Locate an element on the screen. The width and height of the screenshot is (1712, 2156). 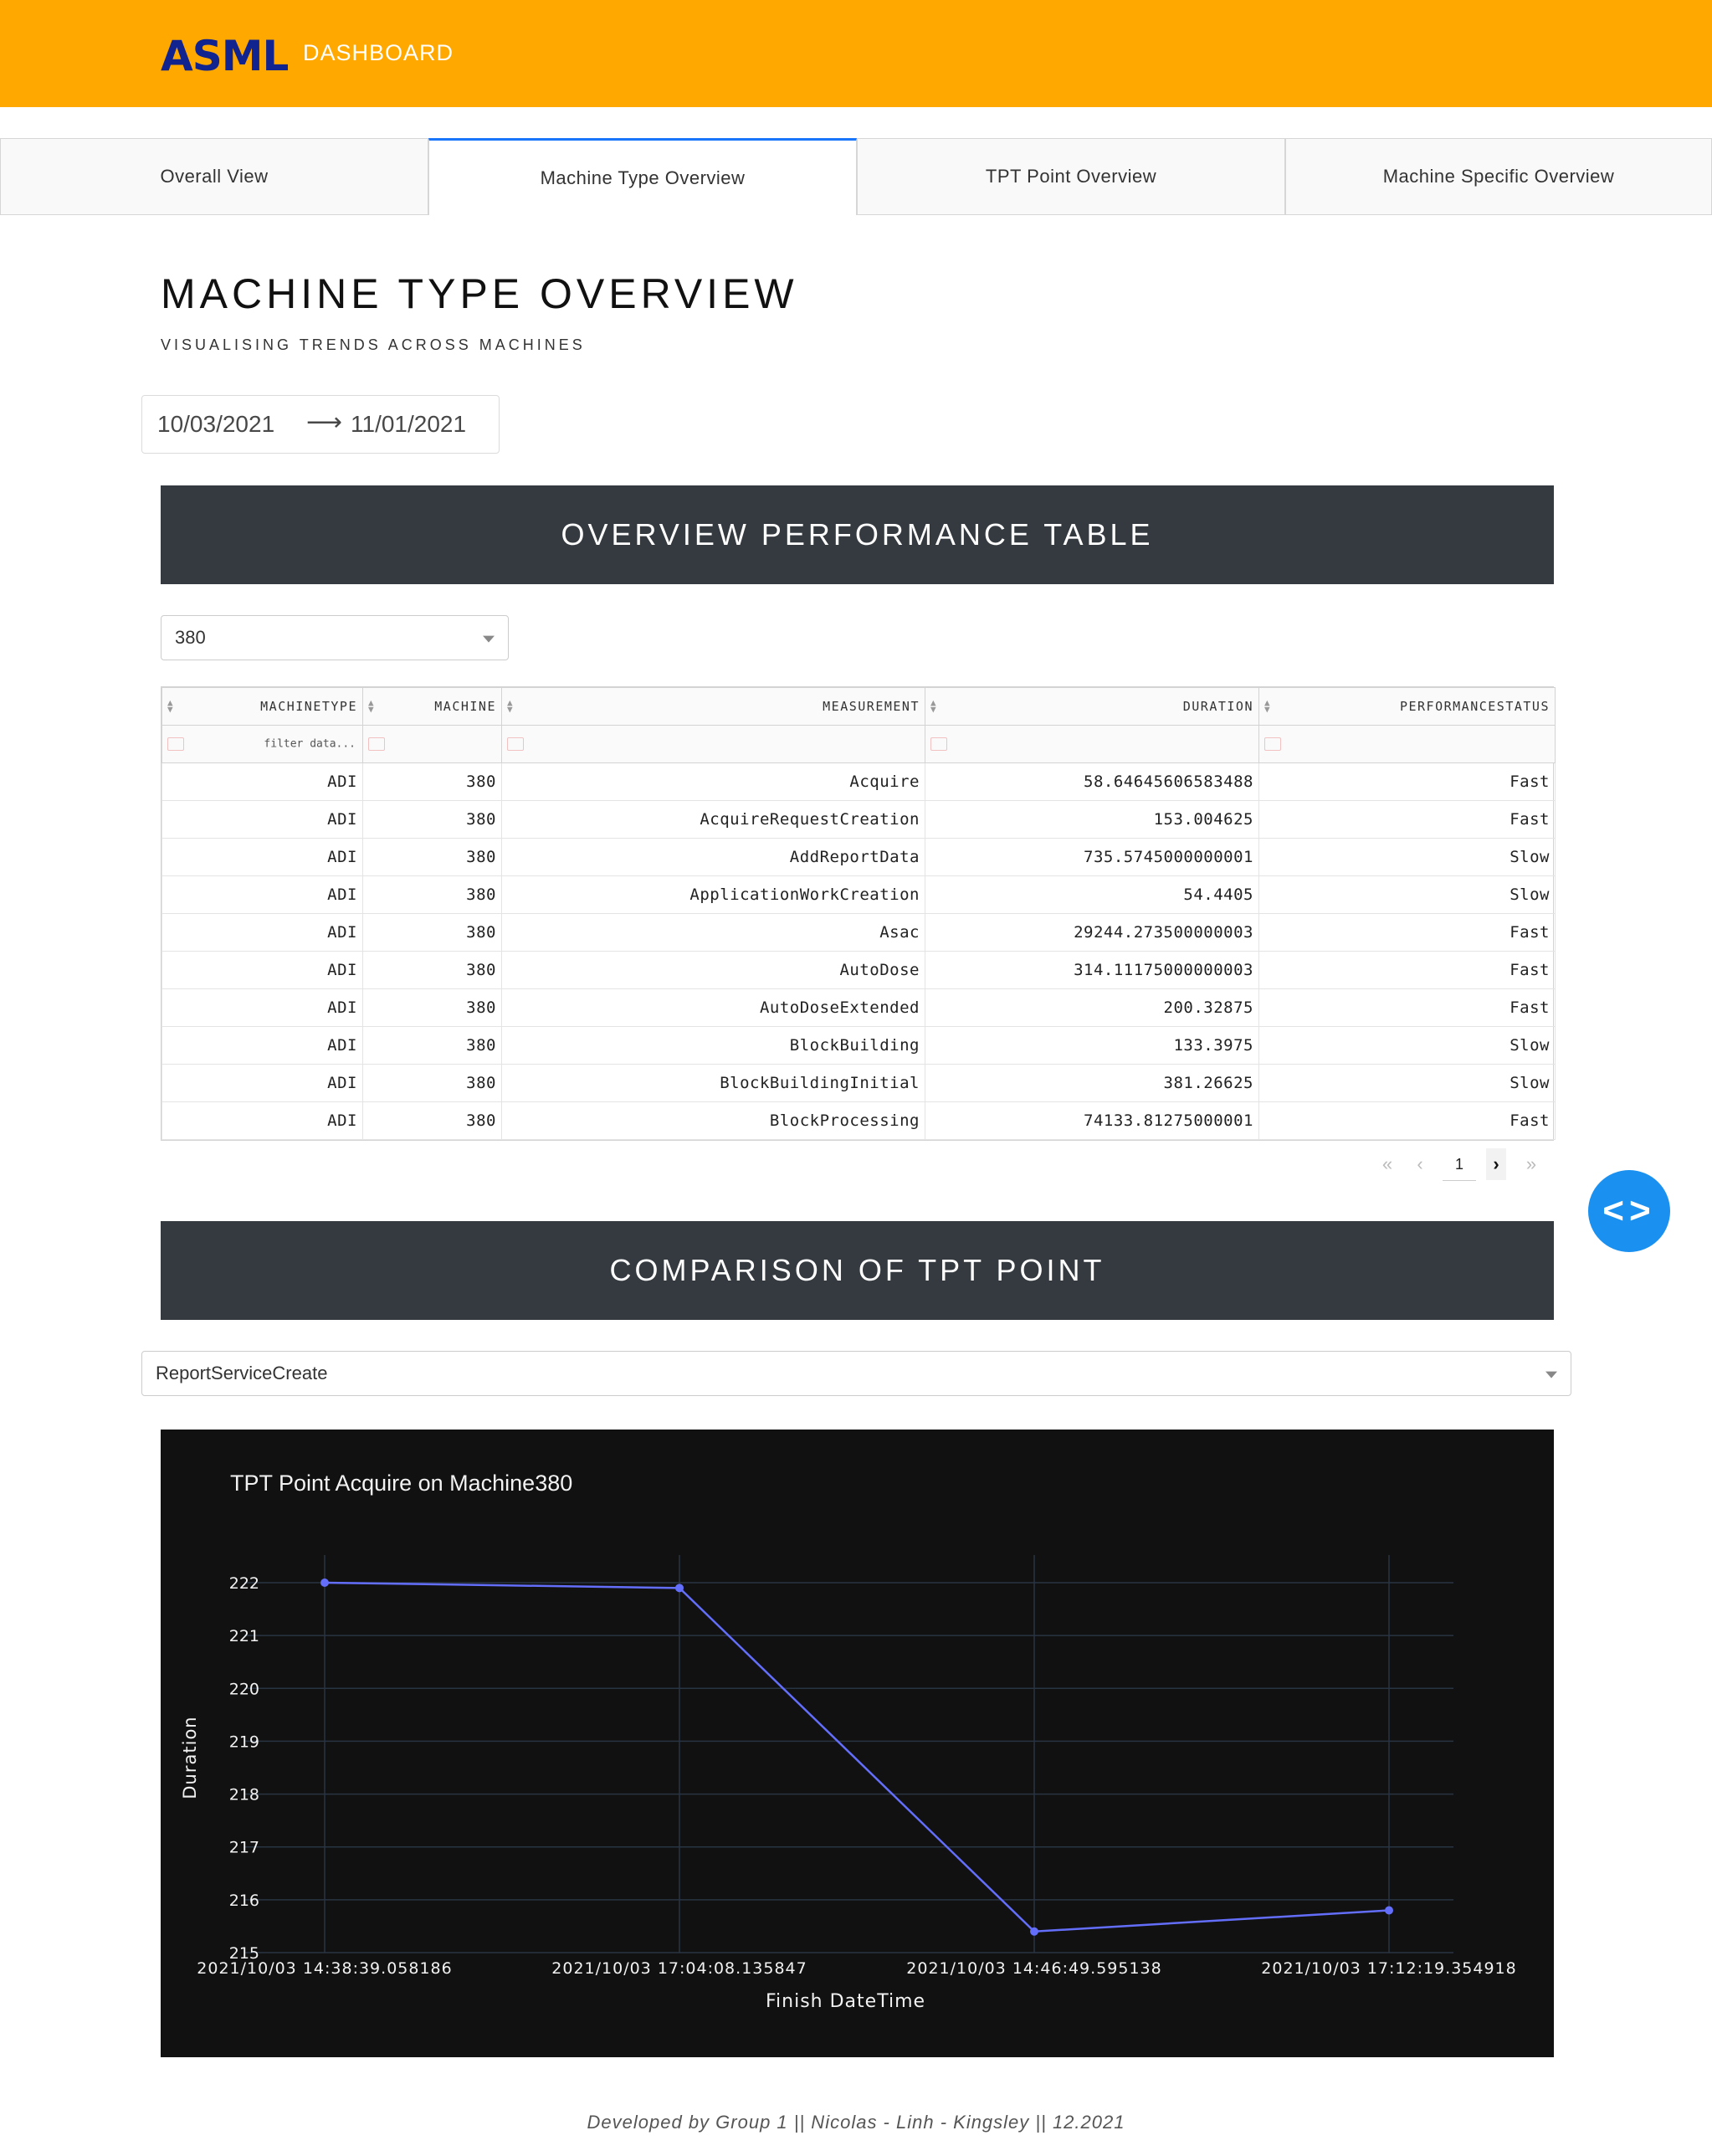
table-cell: Asac is located at coordinates (713, 932).